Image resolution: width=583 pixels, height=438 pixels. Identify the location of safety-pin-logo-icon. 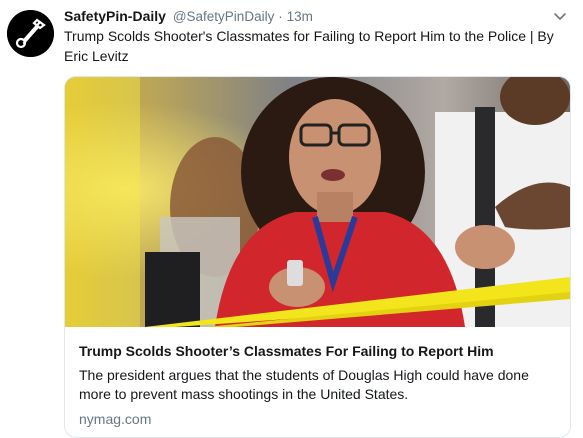
(30, 33).